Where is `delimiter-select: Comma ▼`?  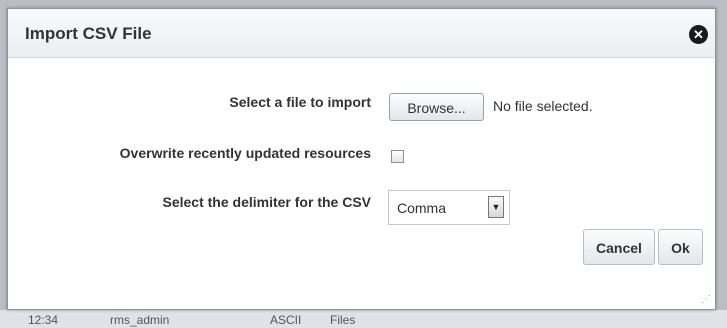 delimiter-select: Comma ▼ is located at coordinates (449, 207).